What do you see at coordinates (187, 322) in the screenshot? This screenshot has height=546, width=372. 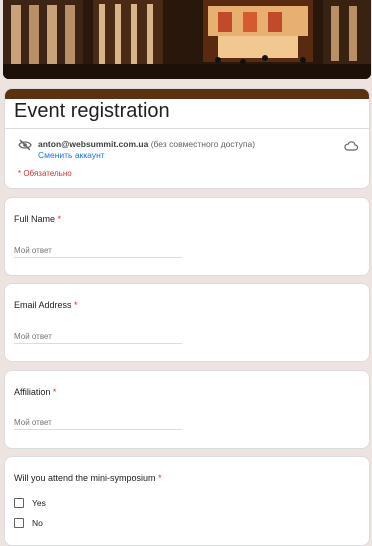 I see `question-card-email` at bounding box center [187, 322].